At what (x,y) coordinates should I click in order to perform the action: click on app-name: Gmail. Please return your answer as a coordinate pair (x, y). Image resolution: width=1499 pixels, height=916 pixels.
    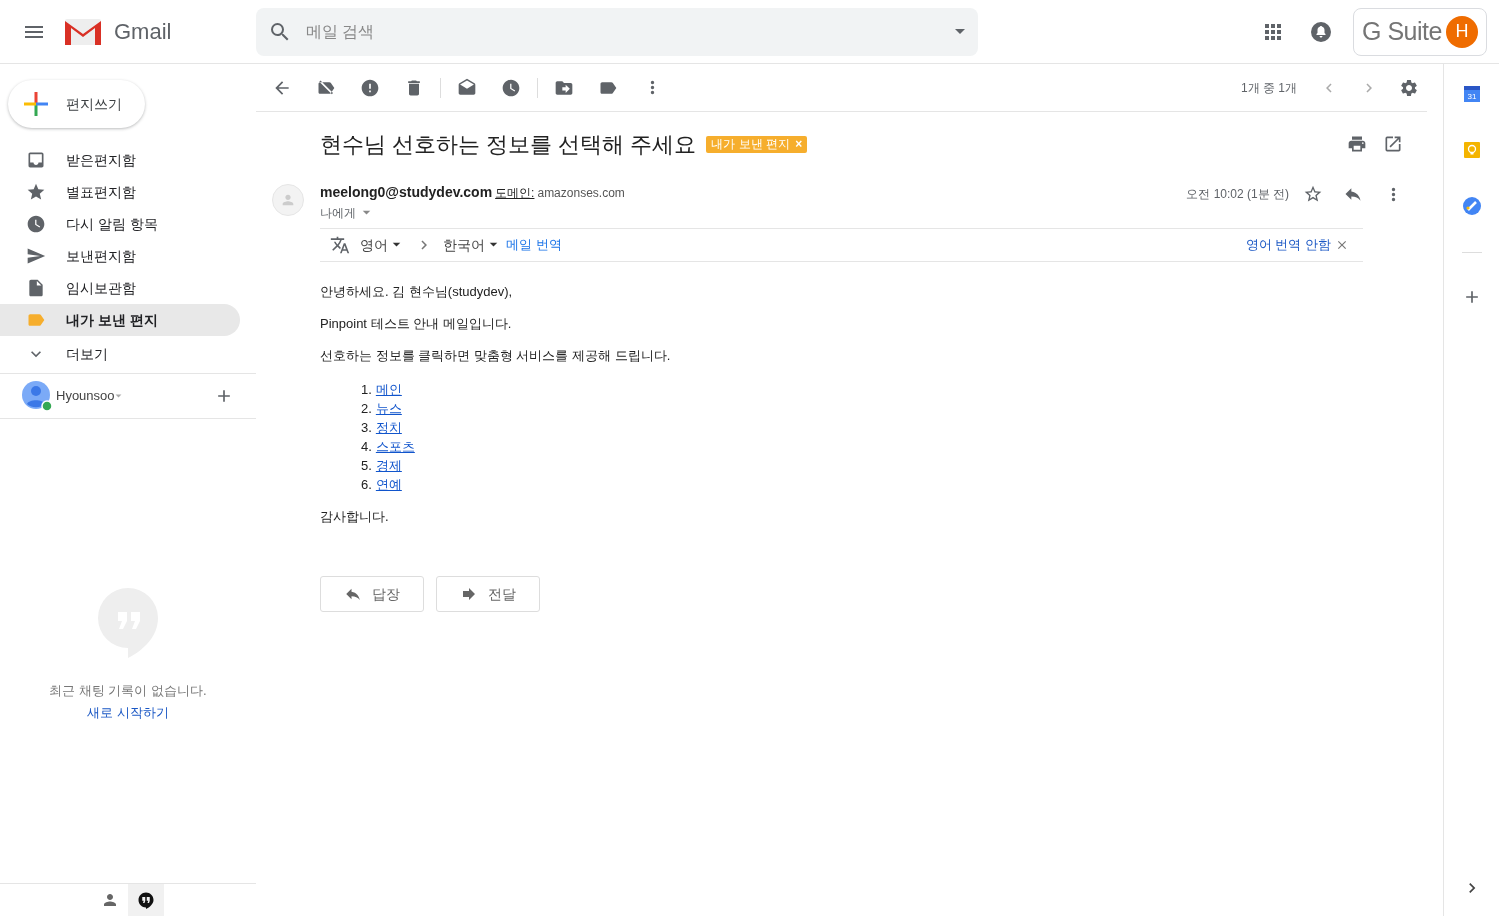
    Looking at the image, I should click on (143, 32).